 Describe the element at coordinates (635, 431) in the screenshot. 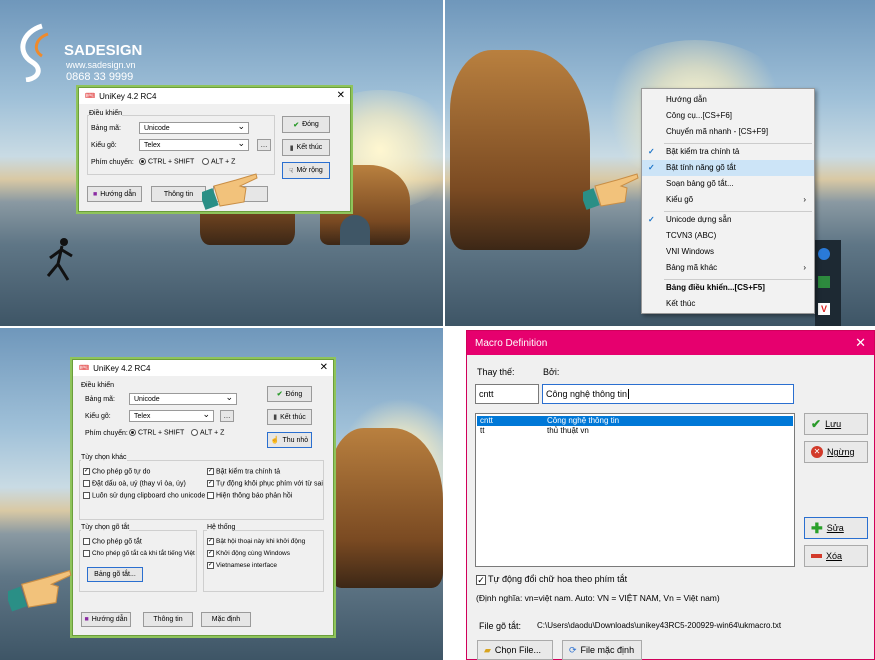

I see `table-row: tt thủ thuật vn` at that location.